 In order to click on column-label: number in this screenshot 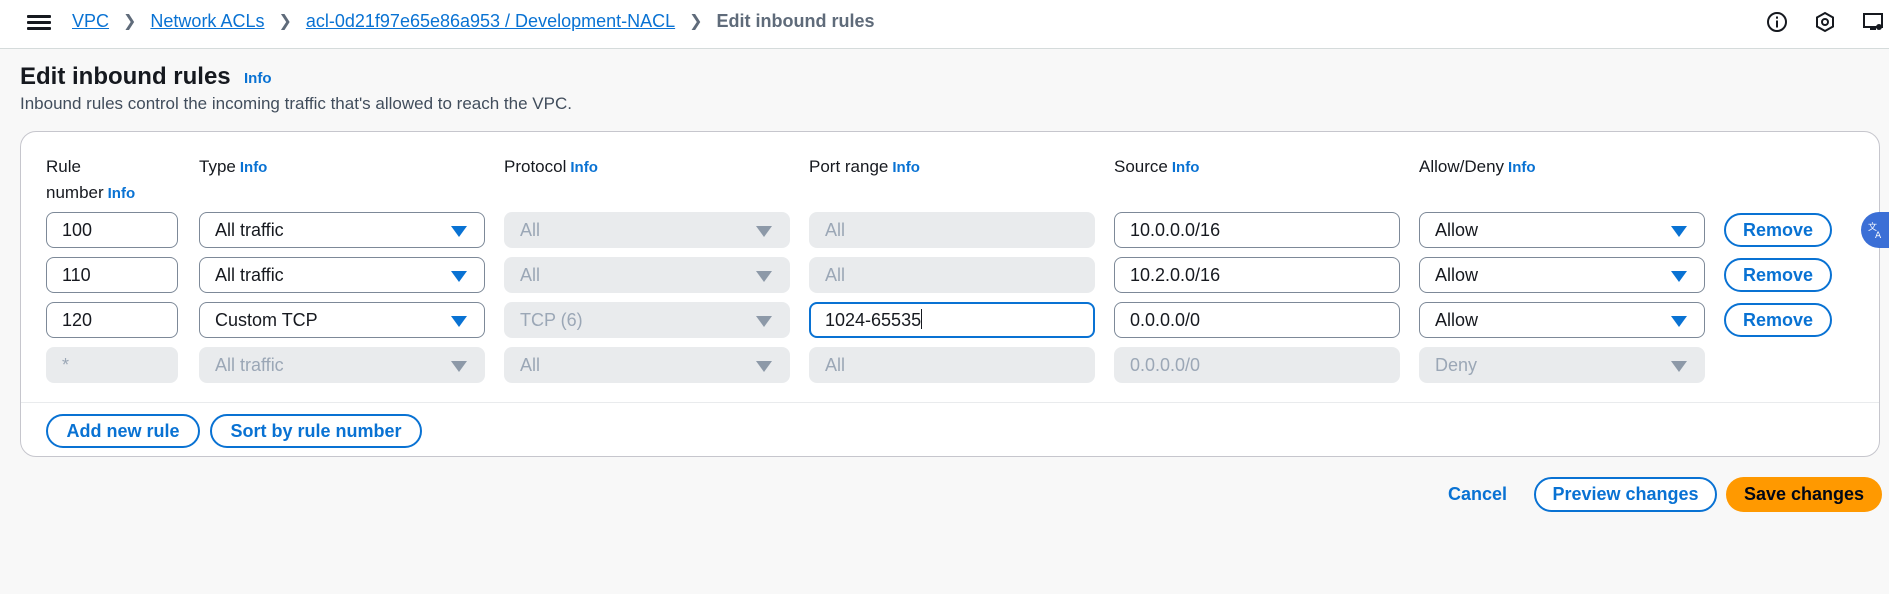, I will do `click(75, 192)`.